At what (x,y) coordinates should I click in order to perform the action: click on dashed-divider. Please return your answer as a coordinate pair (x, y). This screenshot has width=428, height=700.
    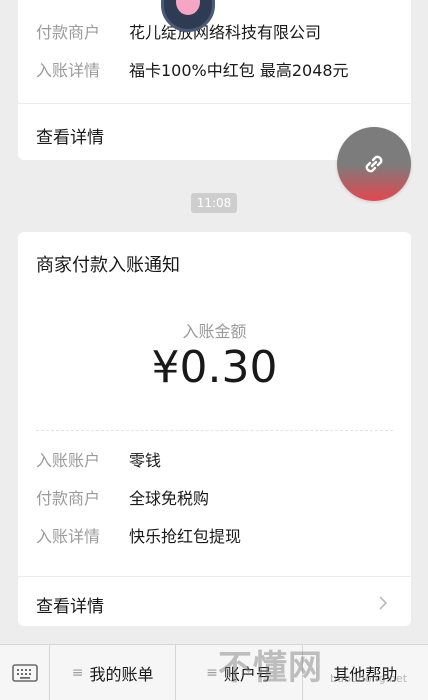
    Looking at the image, I should click on (214, 430).